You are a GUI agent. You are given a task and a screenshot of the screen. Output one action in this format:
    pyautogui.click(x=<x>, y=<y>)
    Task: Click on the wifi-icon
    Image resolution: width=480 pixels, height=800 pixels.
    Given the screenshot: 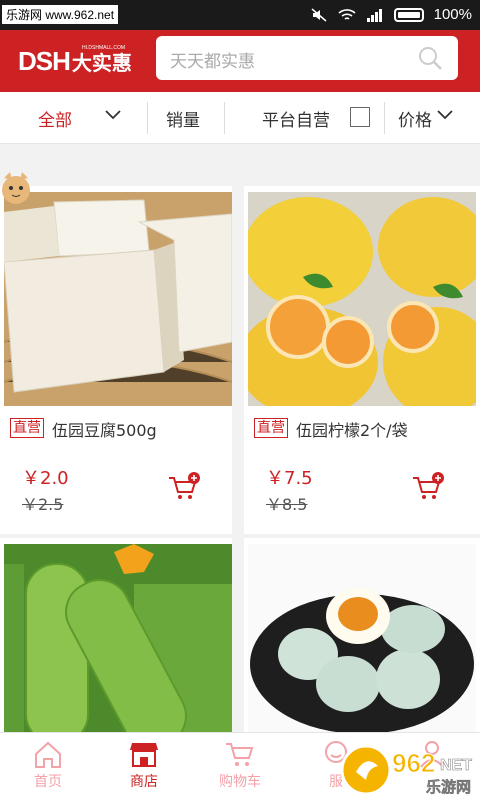 What is the action you would take?
    pyautogui.click(x=347, y=14)
    